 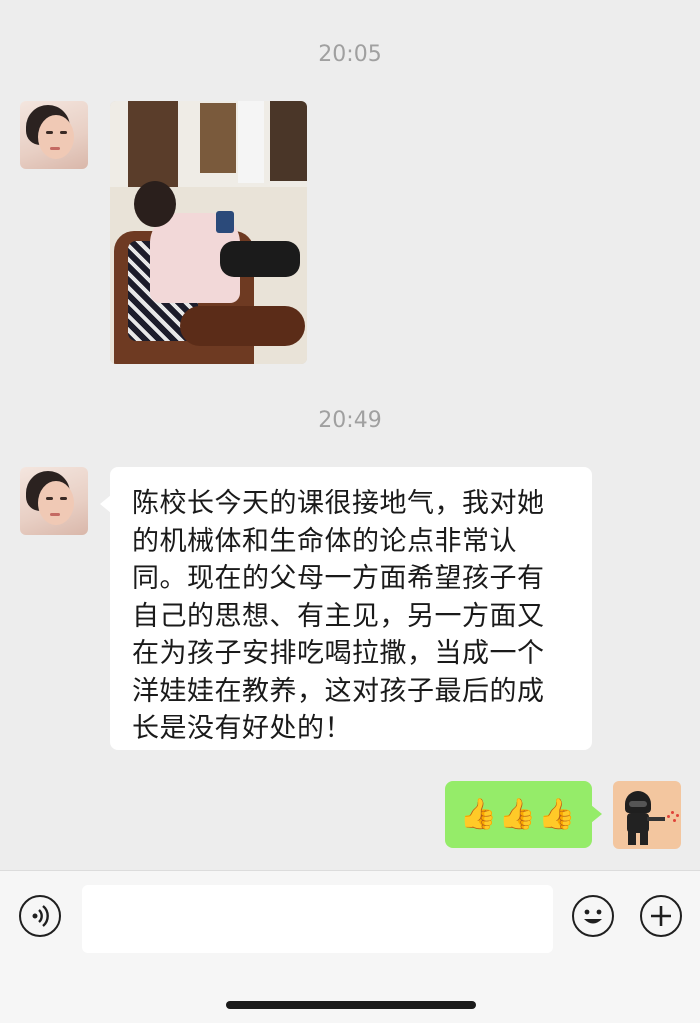 What do you see at coordinates (518, 814) in the screenshot?
I see `thumbs-up-emoji: 👍👍👍` at bounding box center [518, 814].